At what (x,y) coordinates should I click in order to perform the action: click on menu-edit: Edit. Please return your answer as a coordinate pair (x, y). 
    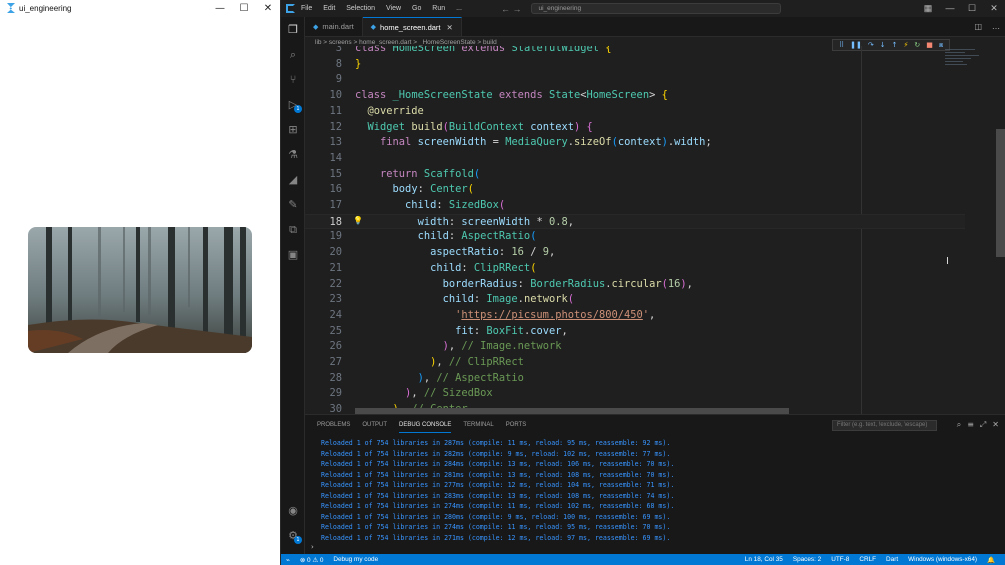
    Looking at the image, I should click on (329, 8).